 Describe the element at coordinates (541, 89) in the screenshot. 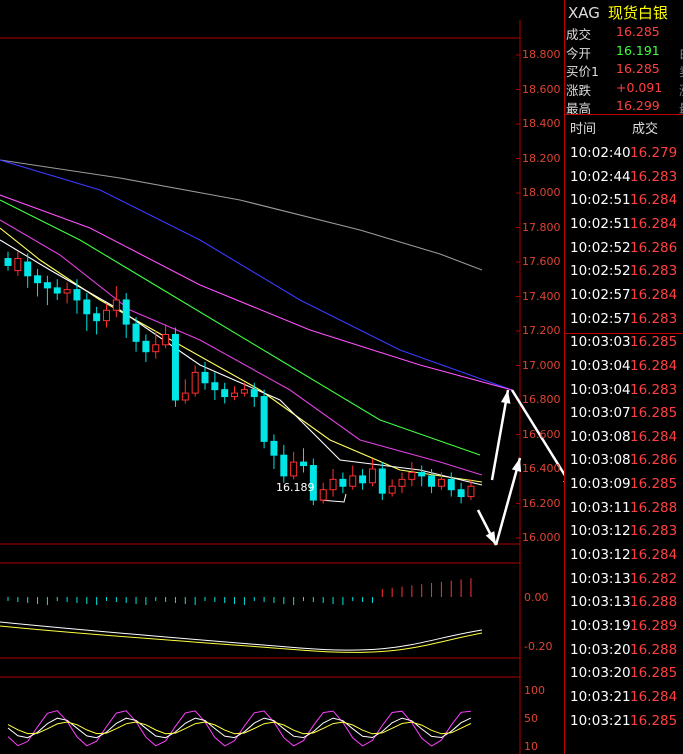

I see `price-tick-label: 18.600` at that location.